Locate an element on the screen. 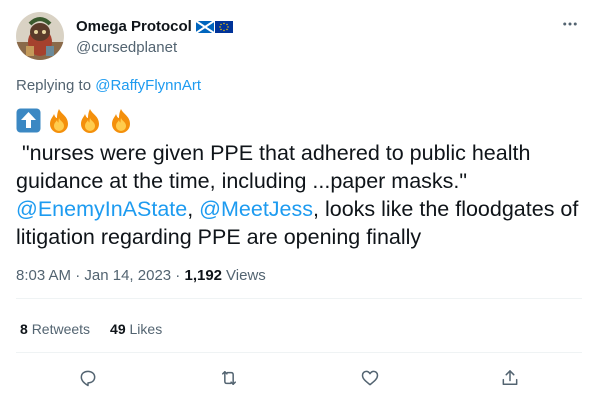 The width and height of the screenshot is (598, 402). tweet-date: Jan 14, 2023 is located at coordinates (127, 275).